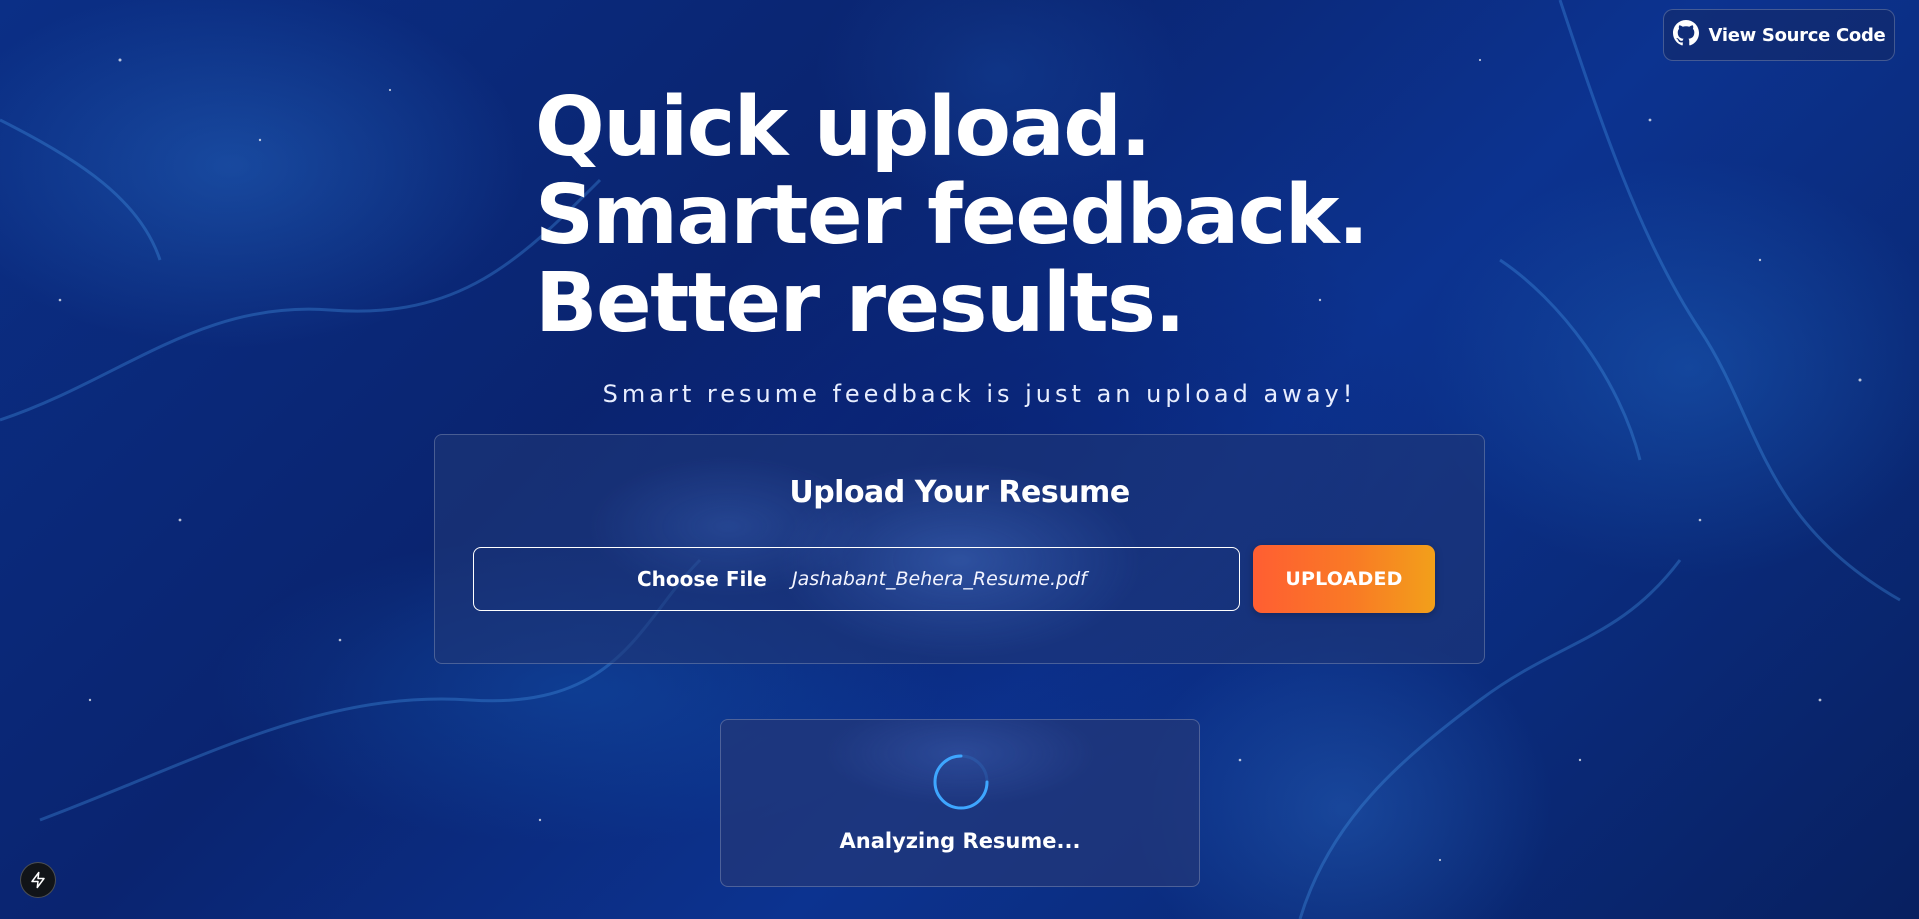 This screenshot has height=919, width=1919. Describe the element at coordinates (860, 303) in the screenshot. I see `hero-line-3: Better results.` at that location.